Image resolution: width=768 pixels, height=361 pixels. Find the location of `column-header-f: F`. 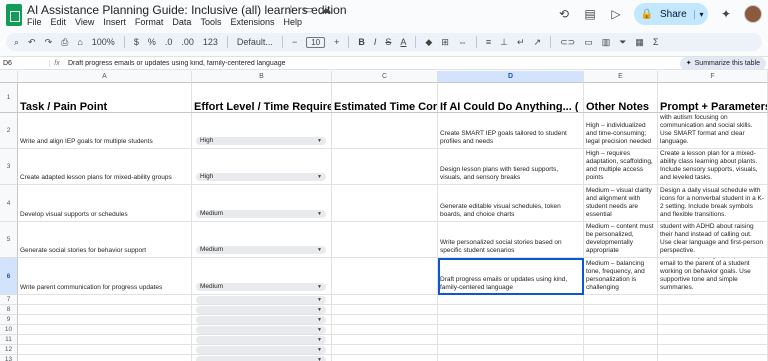

column-header-f: F is located at coordinates (713, 77).